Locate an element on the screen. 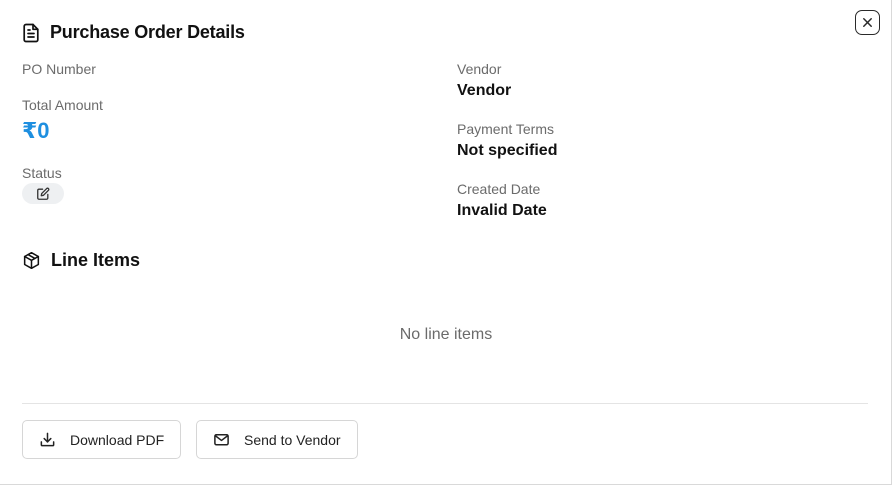  line-items-header: Line Items is located at coordinates (81, 260).